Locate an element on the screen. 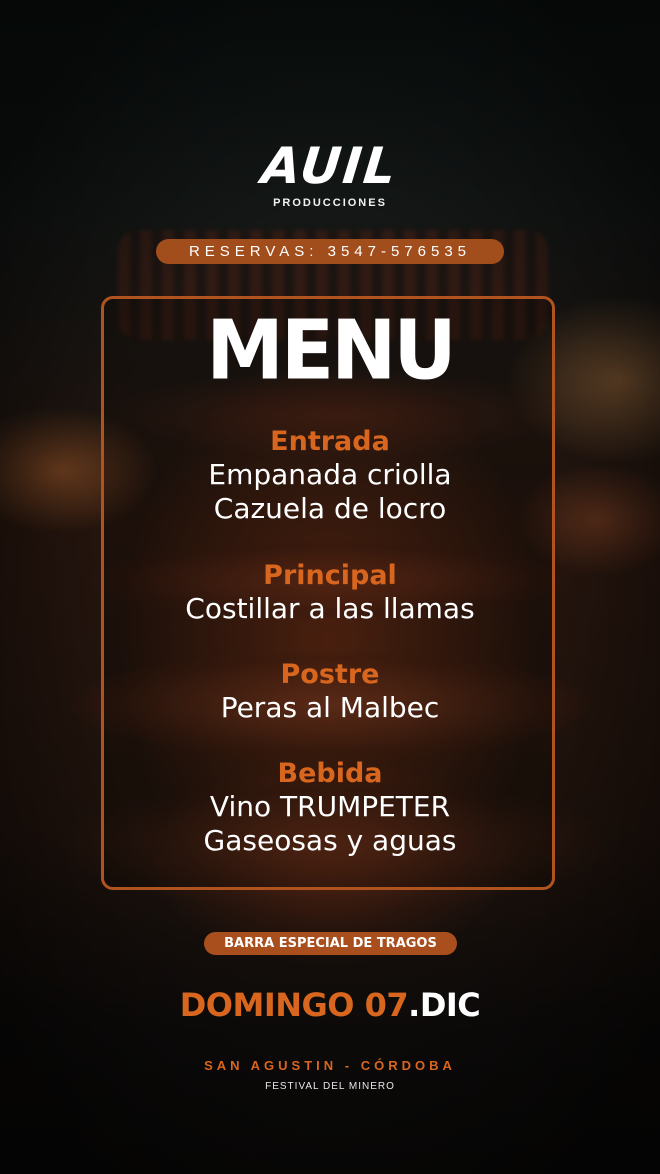 Image resolution: width=660 pixels, height=1174 pixels. date-day: DOMINGO 07 is located at coordinates (294, 1005).